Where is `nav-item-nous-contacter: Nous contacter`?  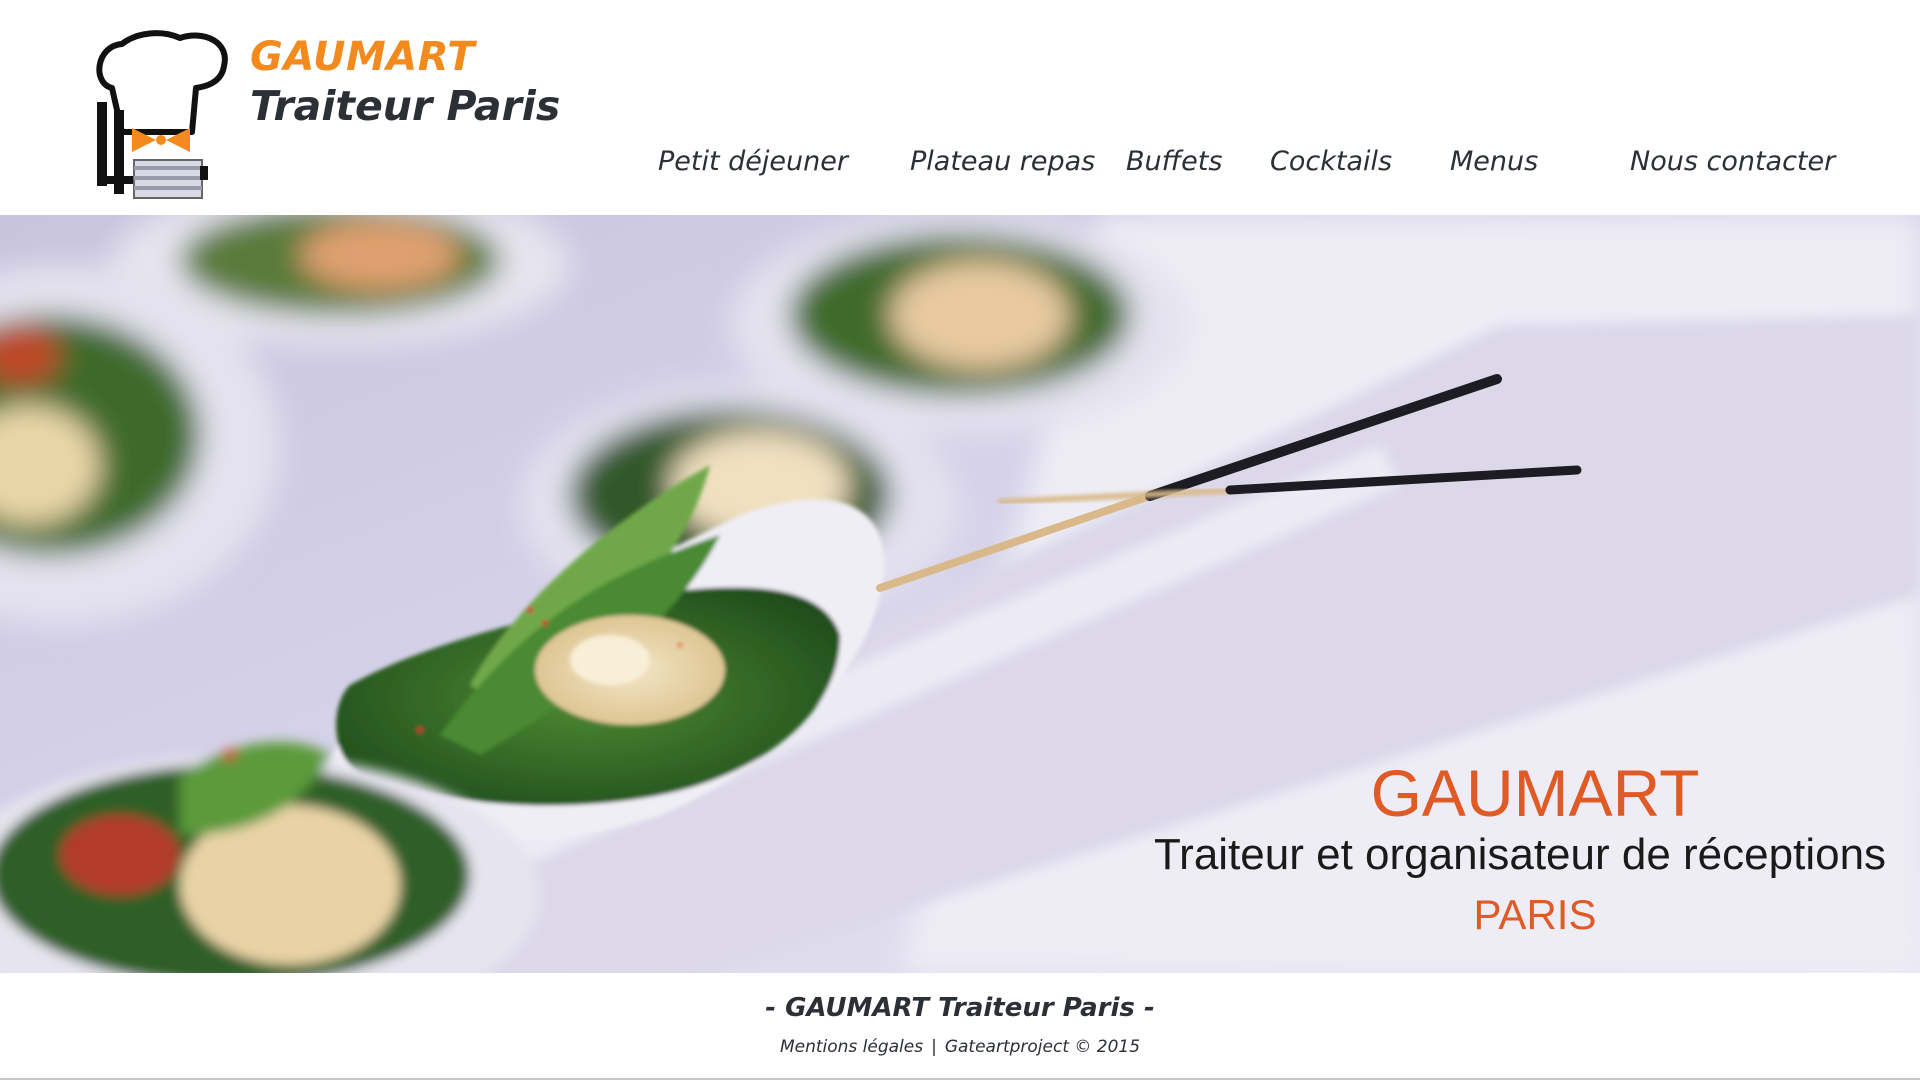 nav-item-nous-contacter: Nous contacter is located at coordinates (1732, 161).